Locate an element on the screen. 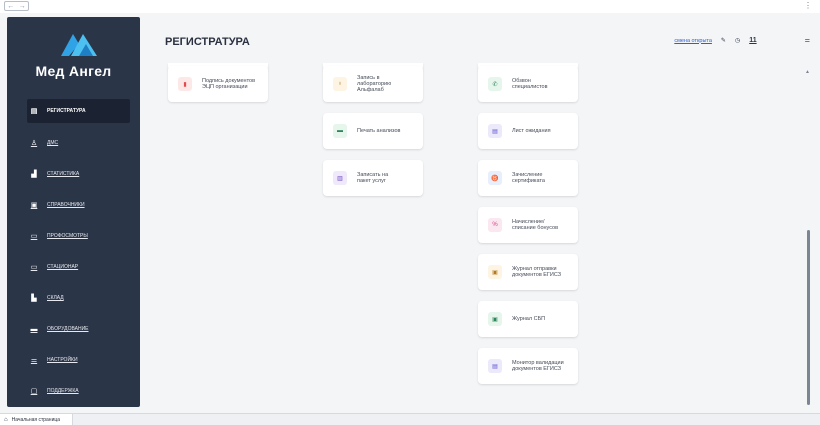  sidebar-item-6: ▭ СТАЦИОНАР is located at coordinates (78, 267).